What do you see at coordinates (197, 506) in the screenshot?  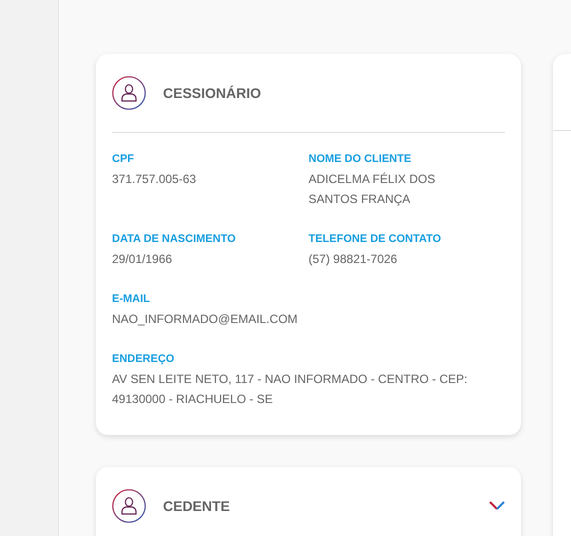 I see `section-title: CEDENTE` at bounding box center [197, 506].